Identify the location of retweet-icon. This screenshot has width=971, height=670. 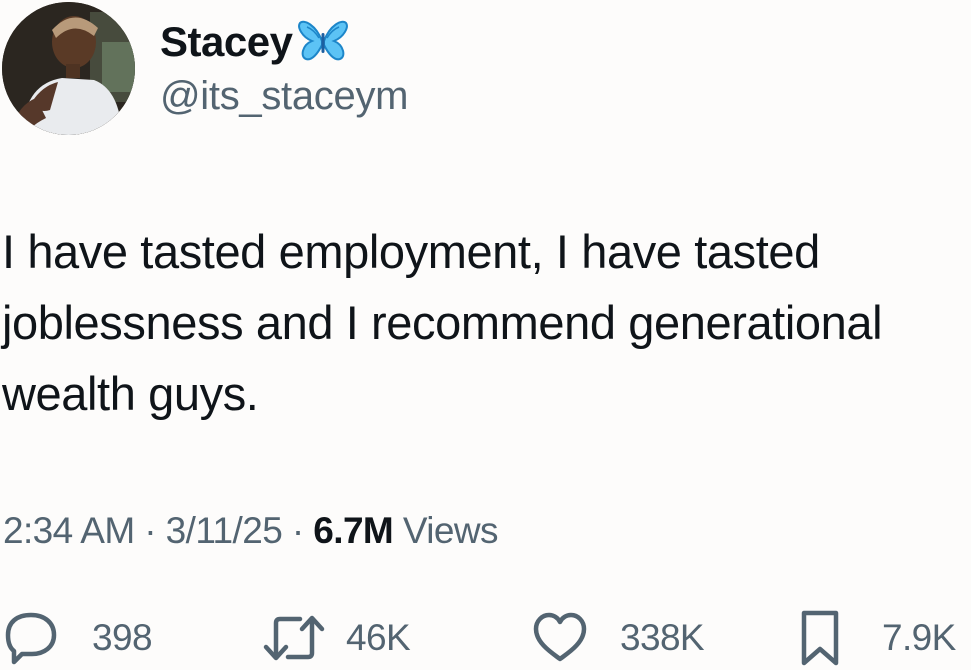
(294, 638).